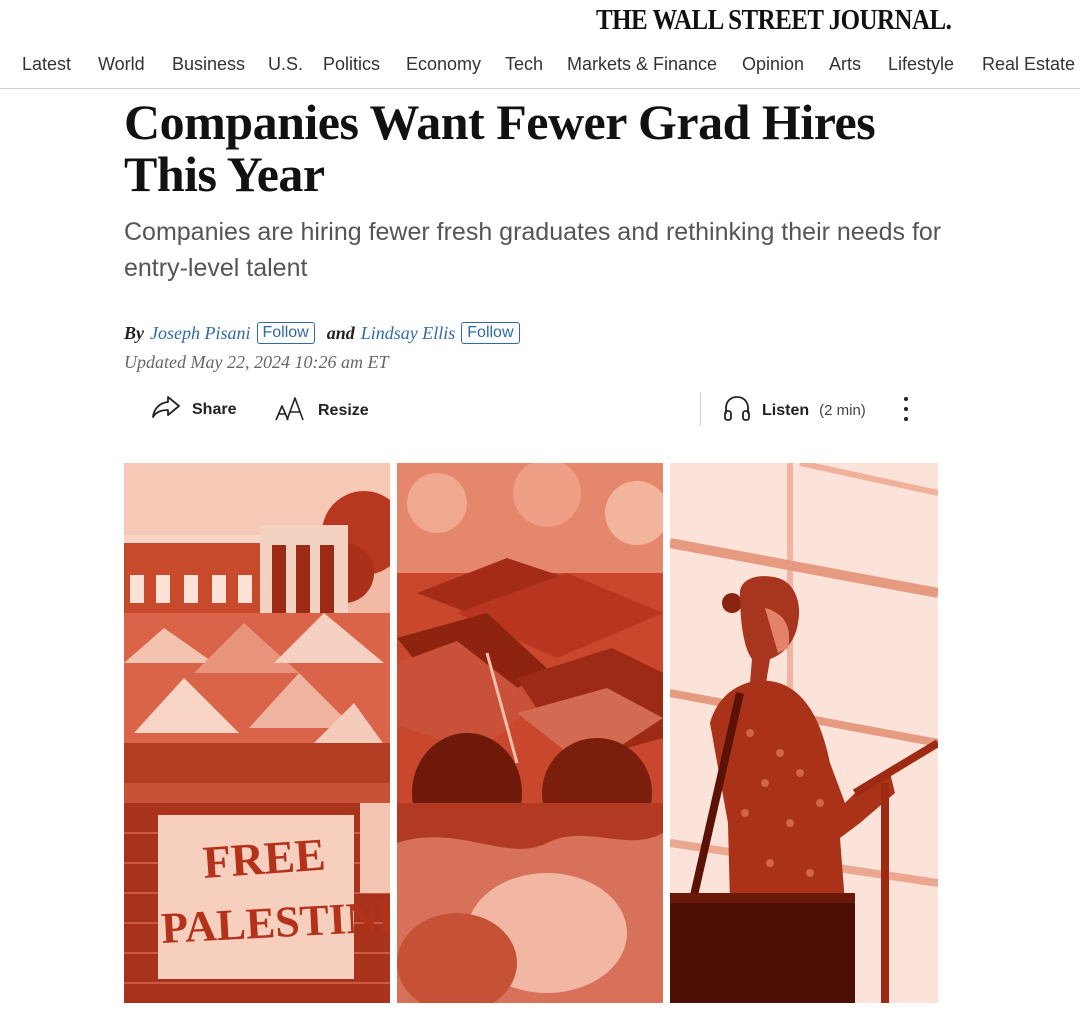  What do you see at coordinates (773, 64) in the screenshot?
I see `nav-item-opinion: Opinion` at bounding box center [773, 64].